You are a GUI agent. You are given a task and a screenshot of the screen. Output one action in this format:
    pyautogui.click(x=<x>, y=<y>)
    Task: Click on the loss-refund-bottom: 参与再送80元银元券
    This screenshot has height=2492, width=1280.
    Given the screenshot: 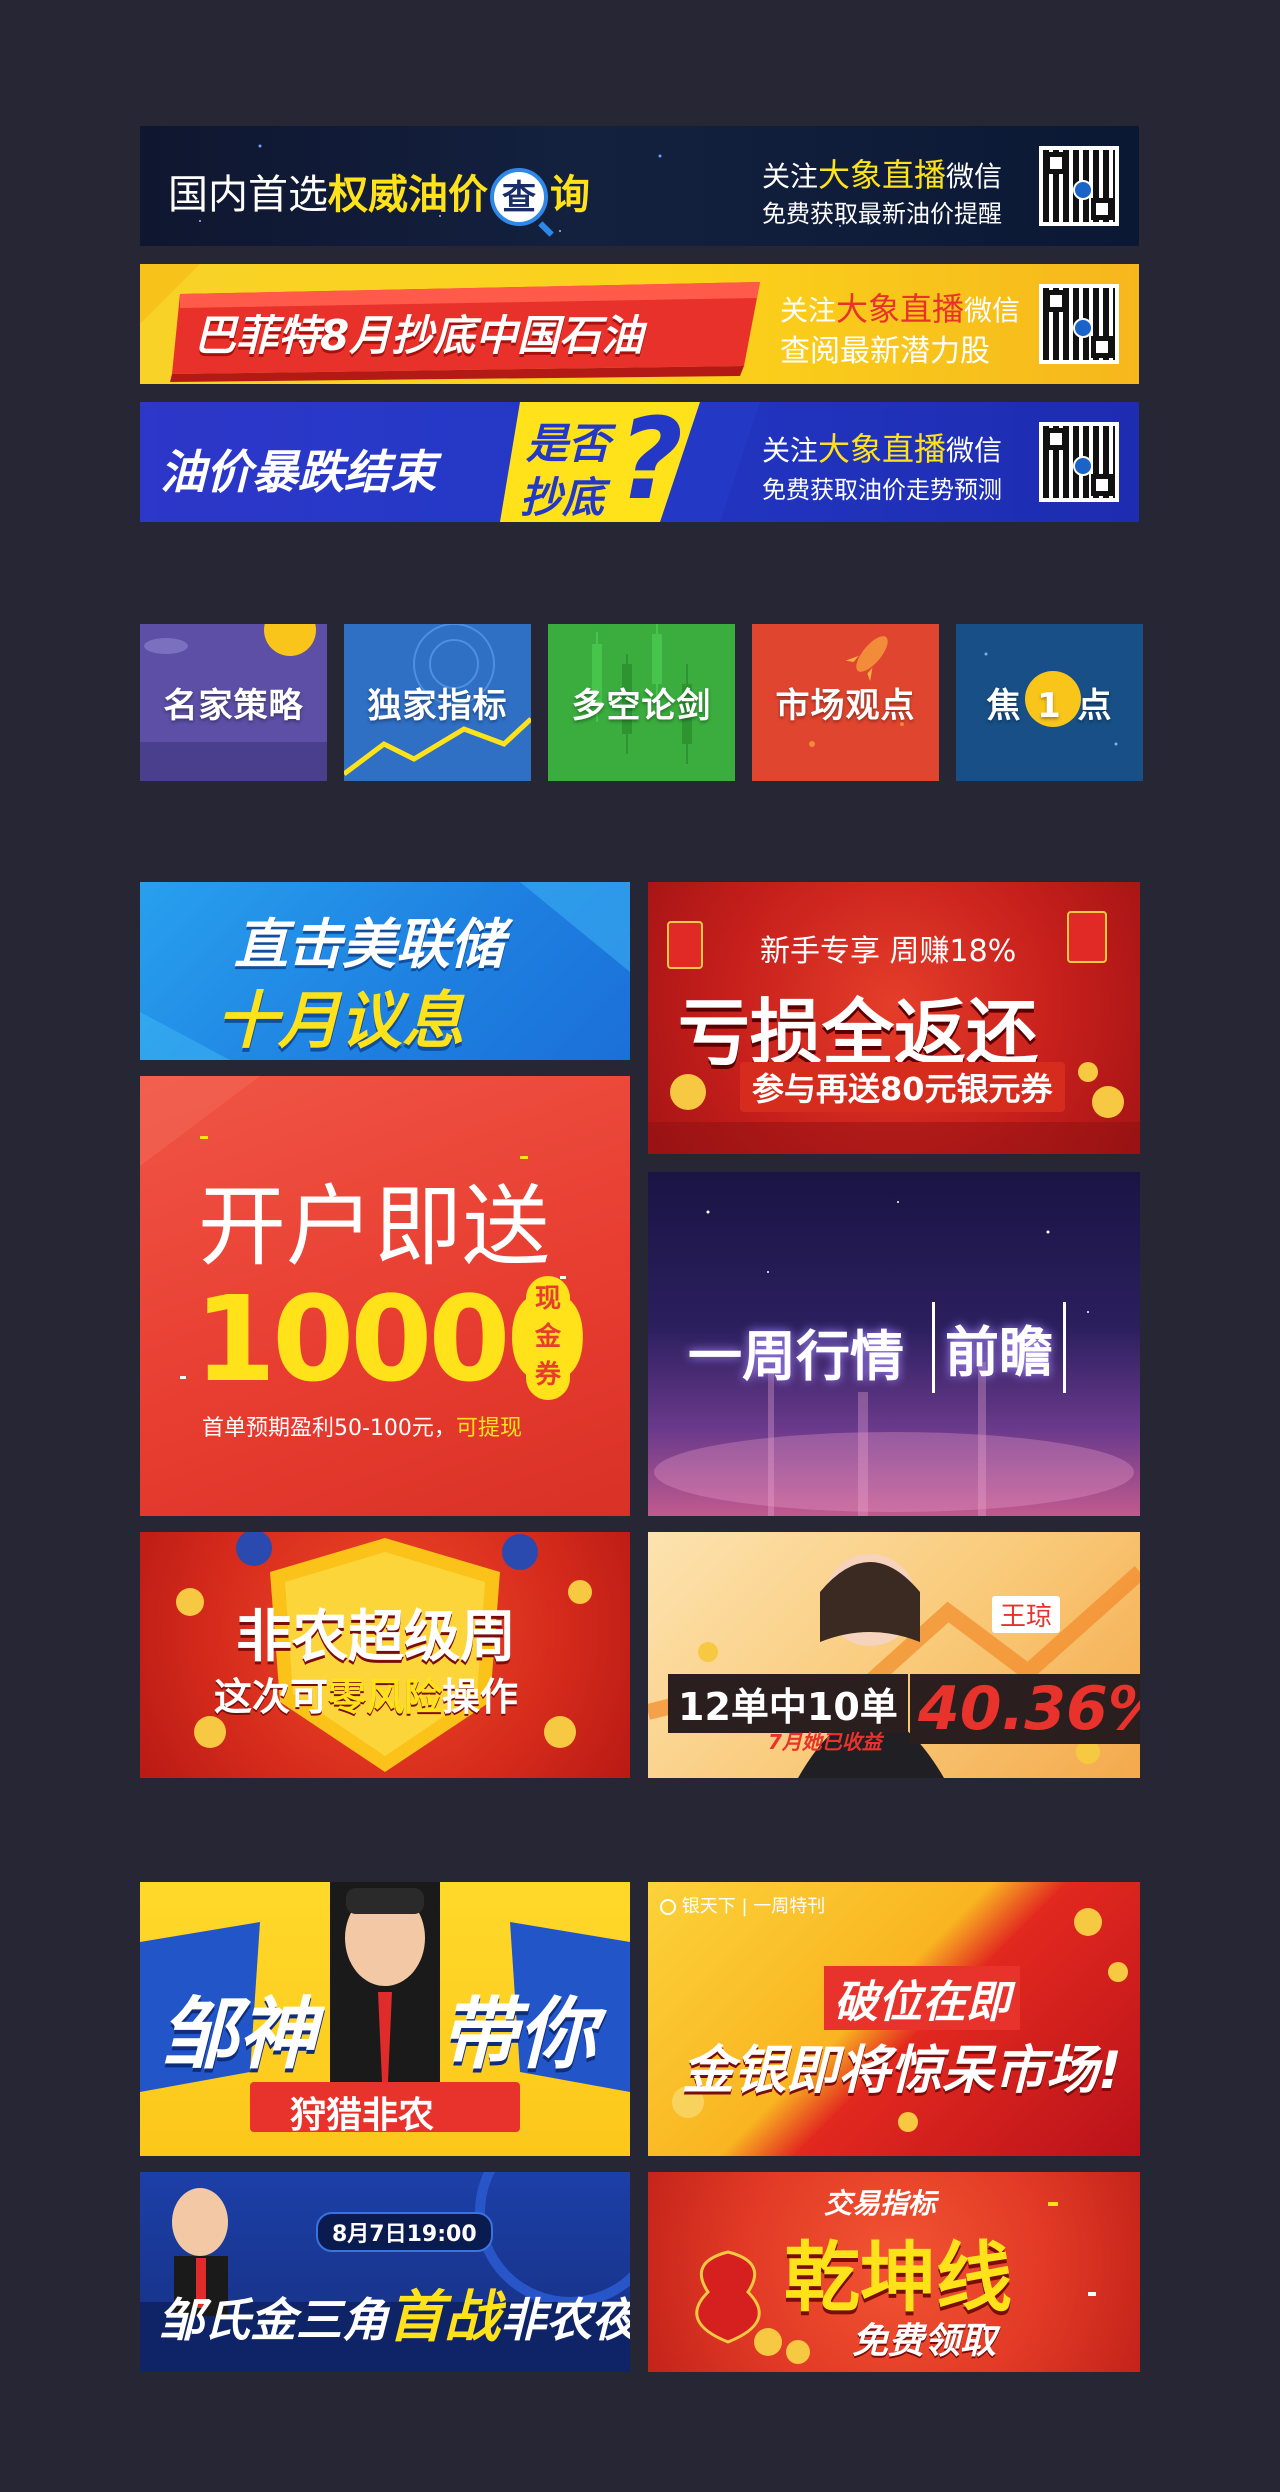 What is the action you would take?
    pyautogui.click(x=902, y=1087)
    